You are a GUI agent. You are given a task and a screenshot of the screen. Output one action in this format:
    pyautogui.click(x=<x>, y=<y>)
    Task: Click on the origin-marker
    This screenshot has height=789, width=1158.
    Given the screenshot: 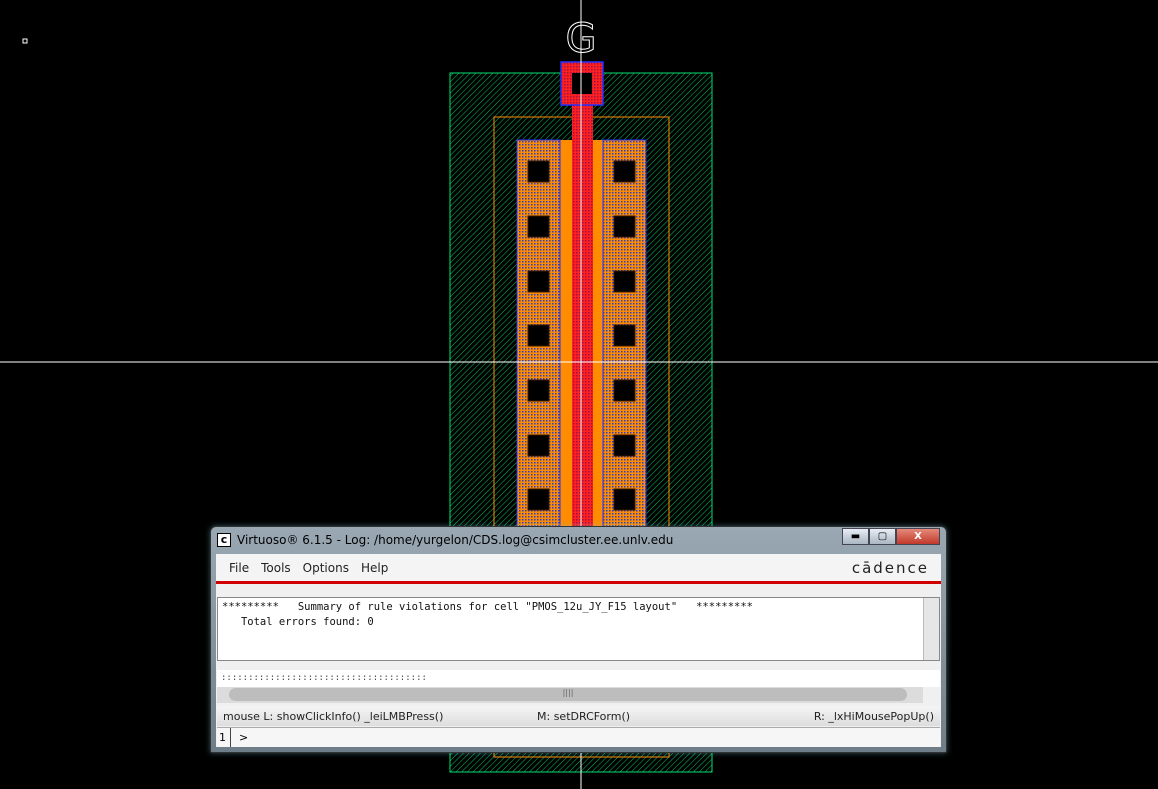 What is the action you would take?
    pyautogui.click(x=25, y=41)
    